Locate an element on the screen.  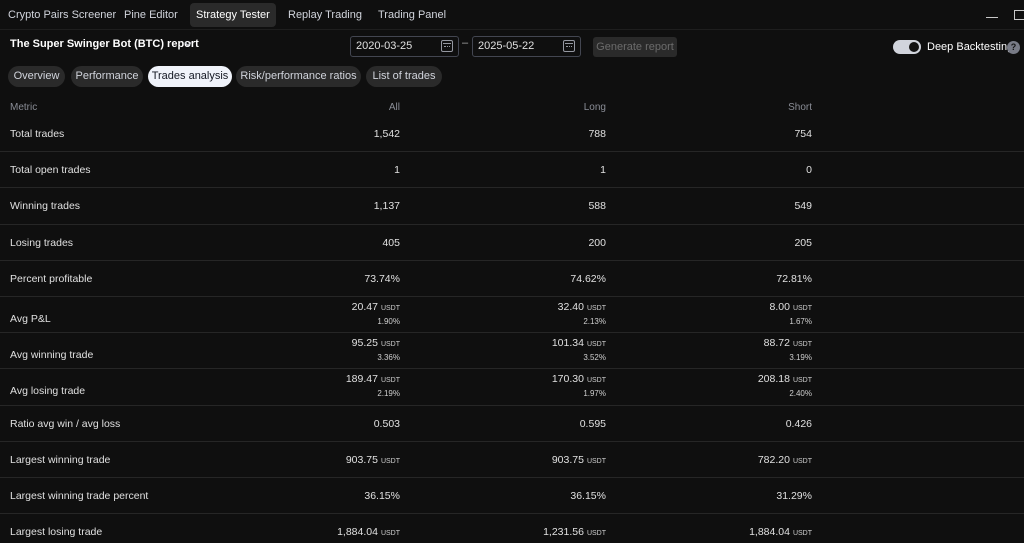
tab-performance: Performance is located at coordinates (107, 76).